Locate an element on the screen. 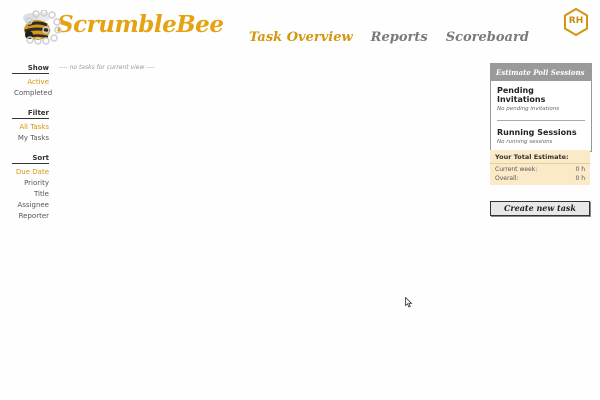 The width and height of the screenshot is (600, 400). sort-heading: Sort is located at coordinates (30, 159).